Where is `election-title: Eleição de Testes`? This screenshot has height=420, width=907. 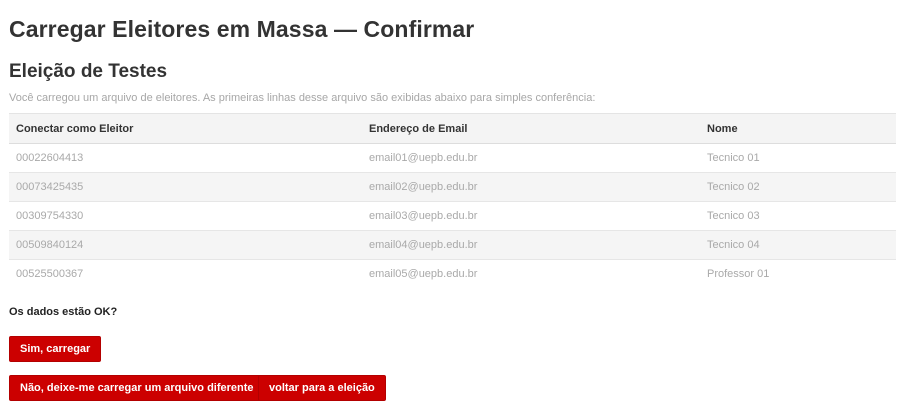
election-title: Eleição de Testes is located at coordinates (88, 71).